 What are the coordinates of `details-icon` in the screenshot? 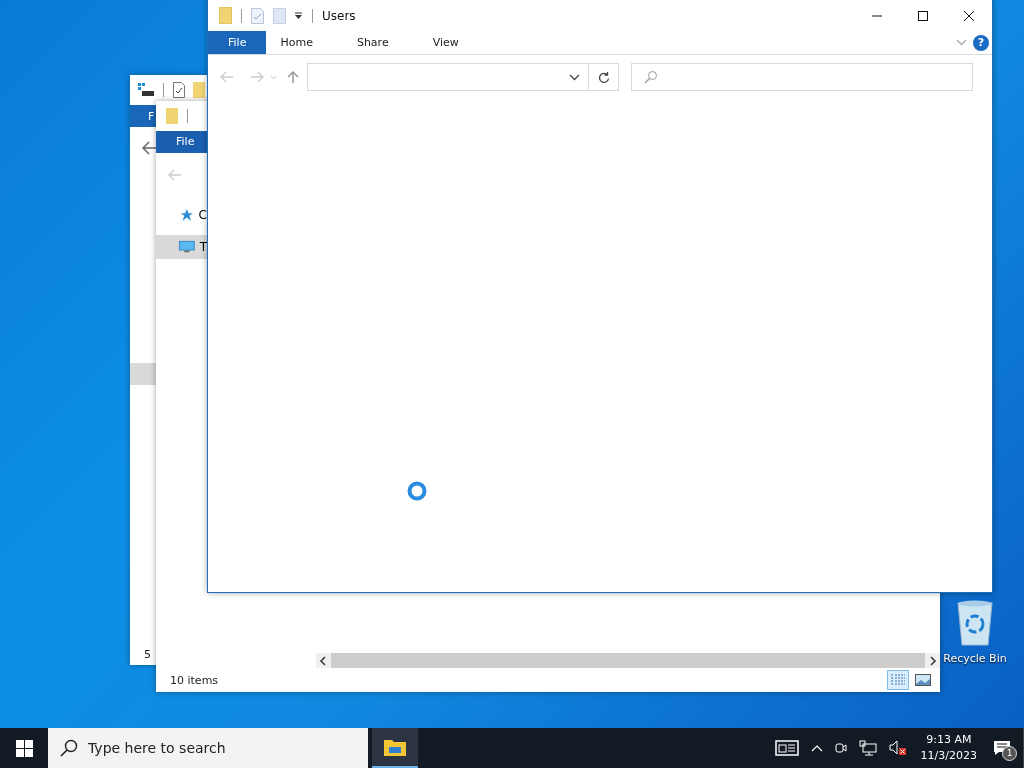 It's located at (898, 680).